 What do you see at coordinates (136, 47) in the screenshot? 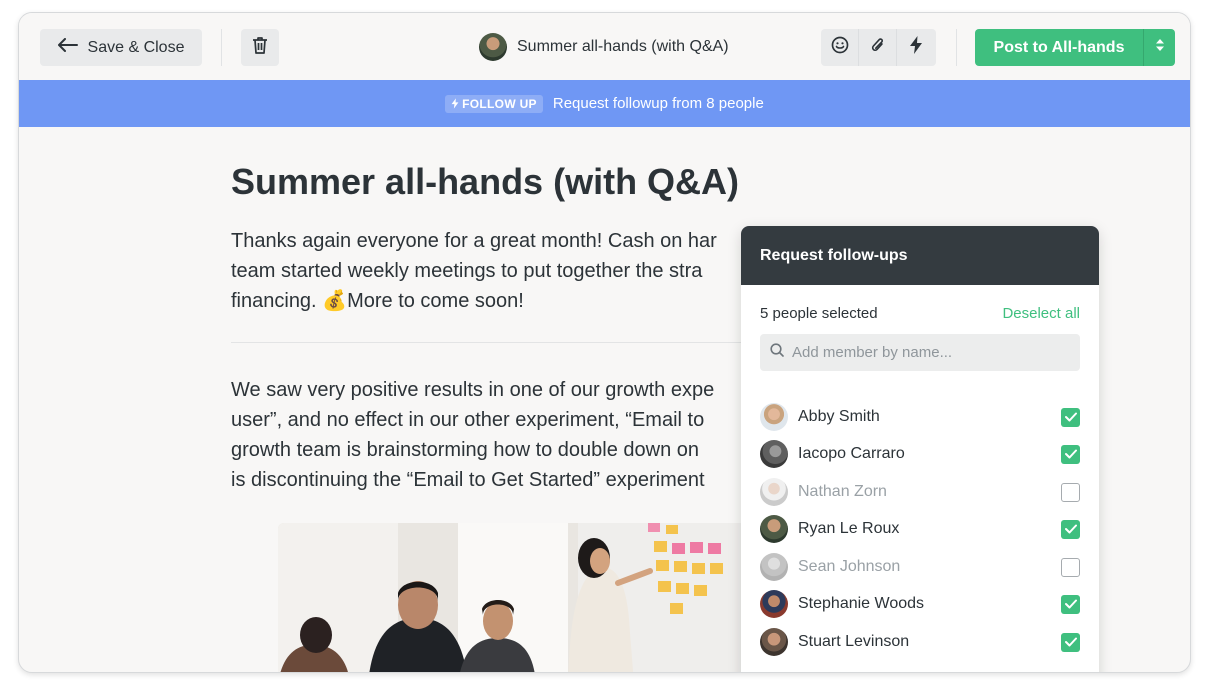
I see `save-close-label: Save & Close` at bounding box center [136, 47].